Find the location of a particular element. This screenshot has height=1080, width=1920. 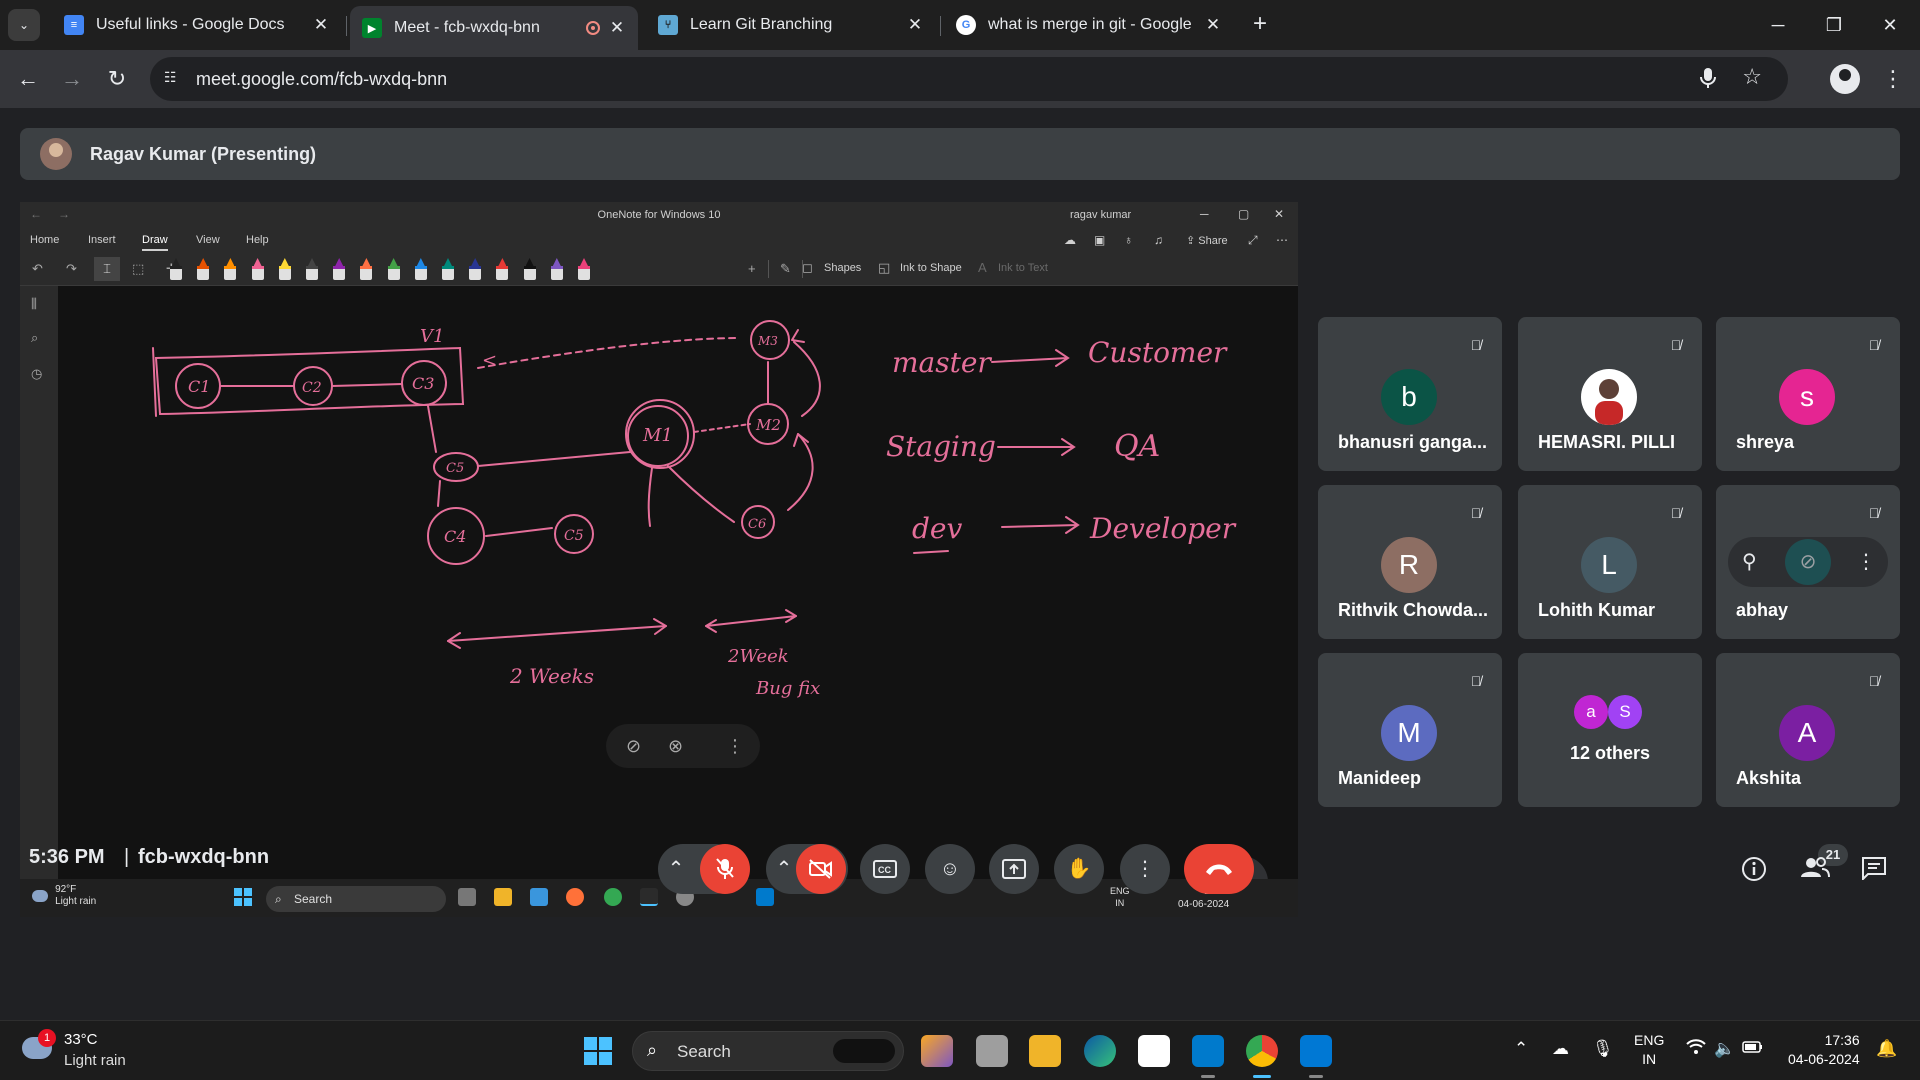

leave-call-button is located at coordinates (1219, 869).